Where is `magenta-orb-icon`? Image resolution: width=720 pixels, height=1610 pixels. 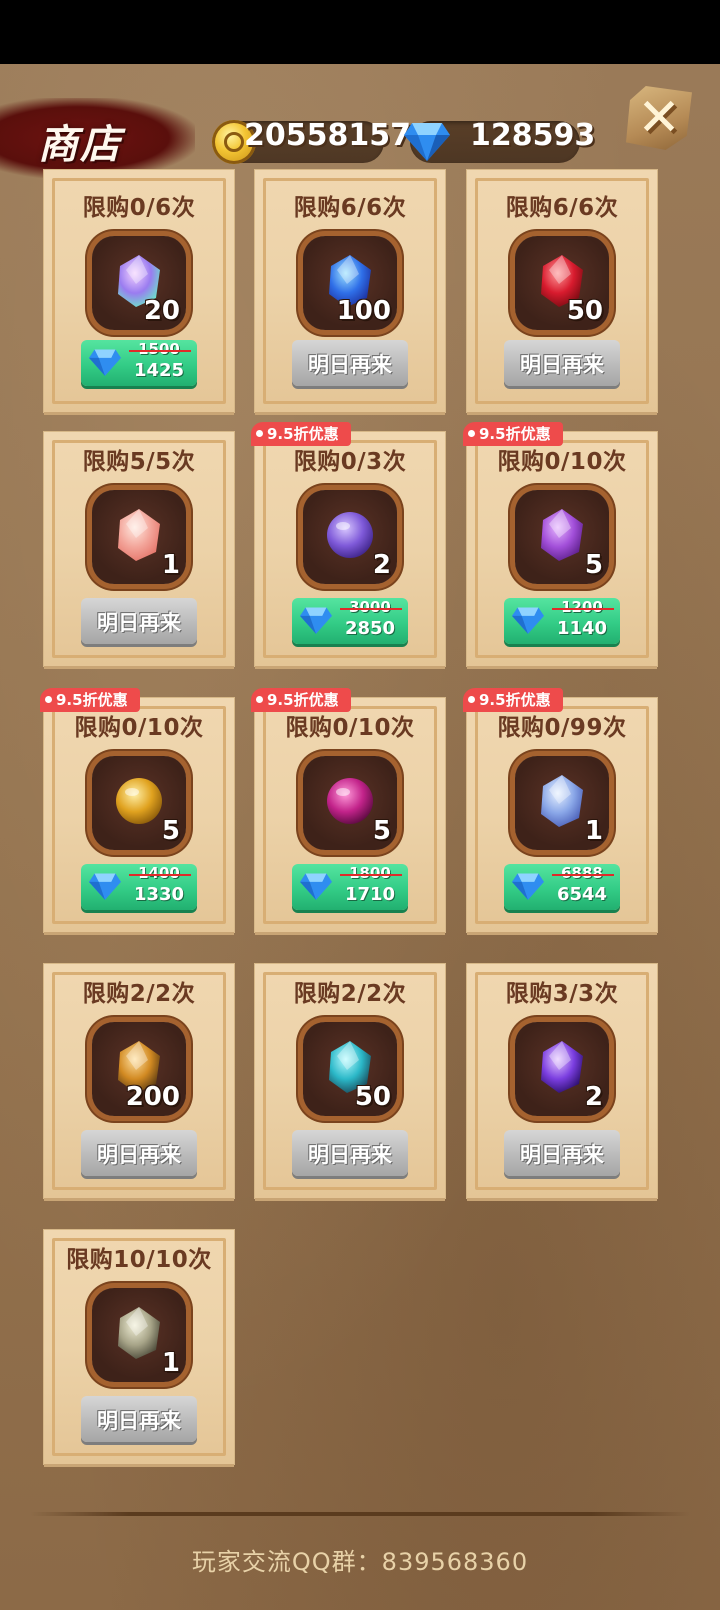
magenta-orb-icon is located at coordinates (350, 801).